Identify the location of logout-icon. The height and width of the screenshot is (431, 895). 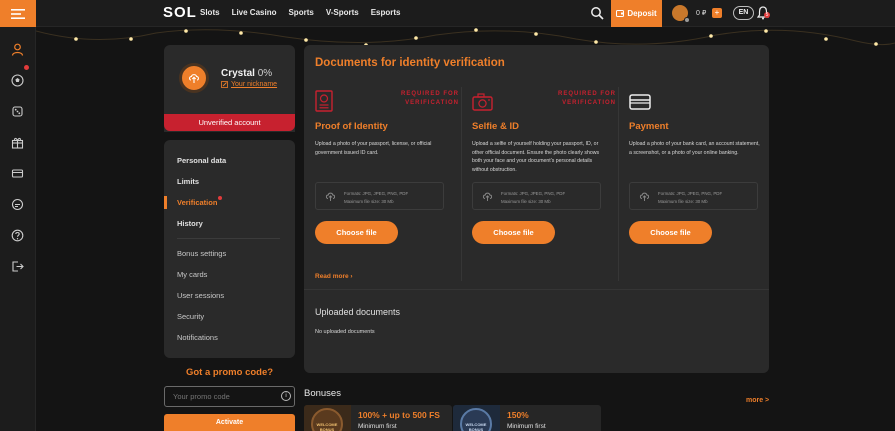
(17, 266).